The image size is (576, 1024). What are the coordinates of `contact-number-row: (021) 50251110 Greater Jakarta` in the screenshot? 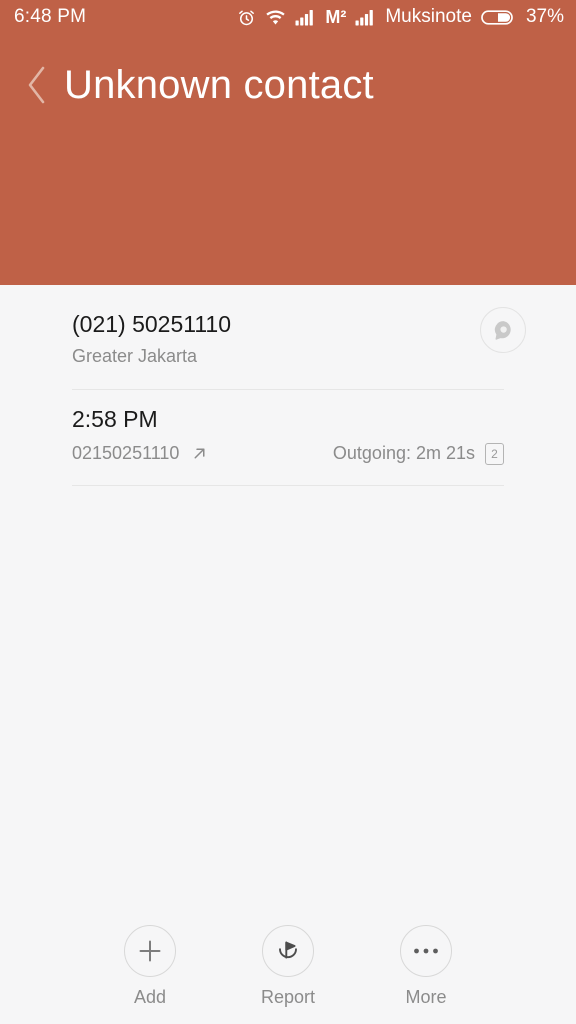 It's located at (299, 338).